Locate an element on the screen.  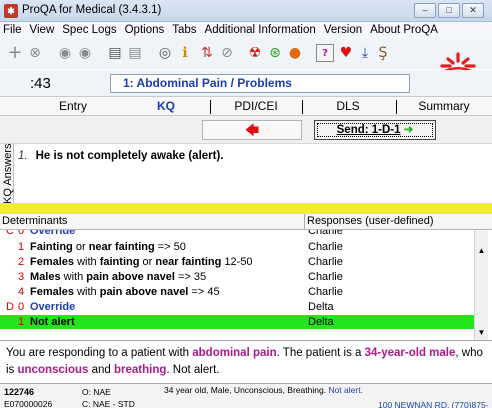
determinant-text-part: 12-50 is located at coordinates (237, 262).